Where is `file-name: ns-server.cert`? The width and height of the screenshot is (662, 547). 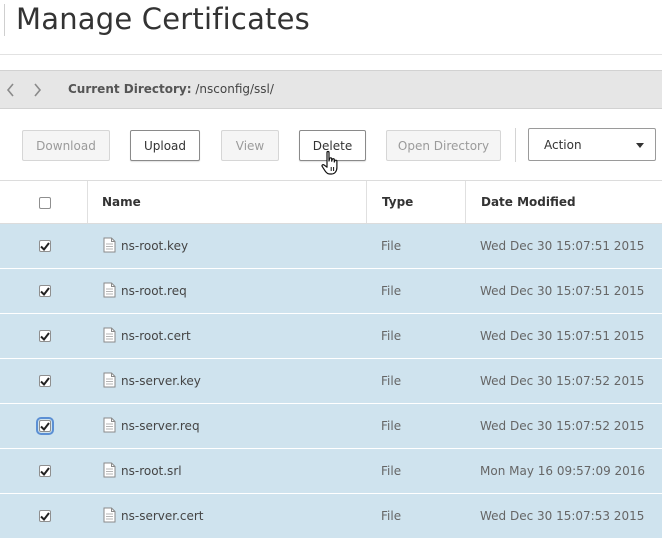
file-name: ns-server.cert is located at coordinates (162, 516).